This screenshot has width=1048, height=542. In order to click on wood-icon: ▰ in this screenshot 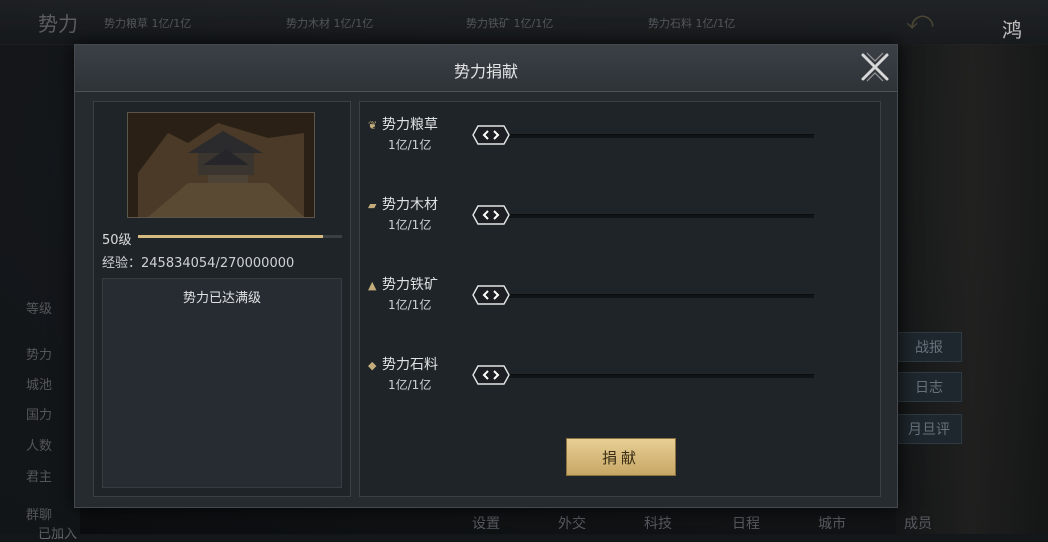, I will do `click(372, 205)`.